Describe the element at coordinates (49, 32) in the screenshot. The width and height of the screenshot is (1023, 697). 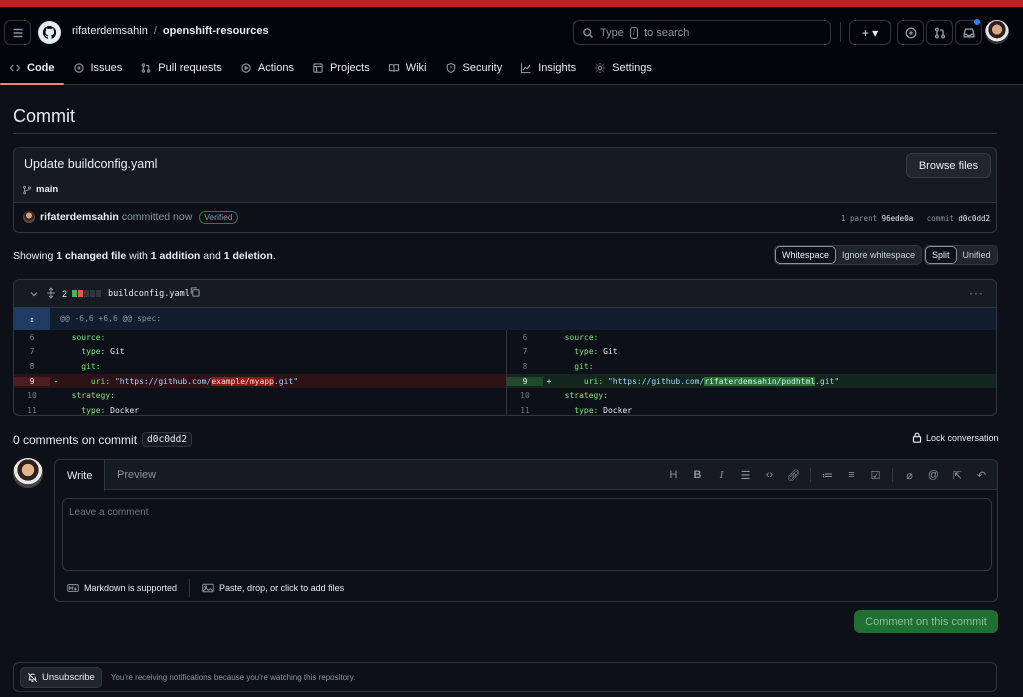
I see `github-logo-icon` at that location.